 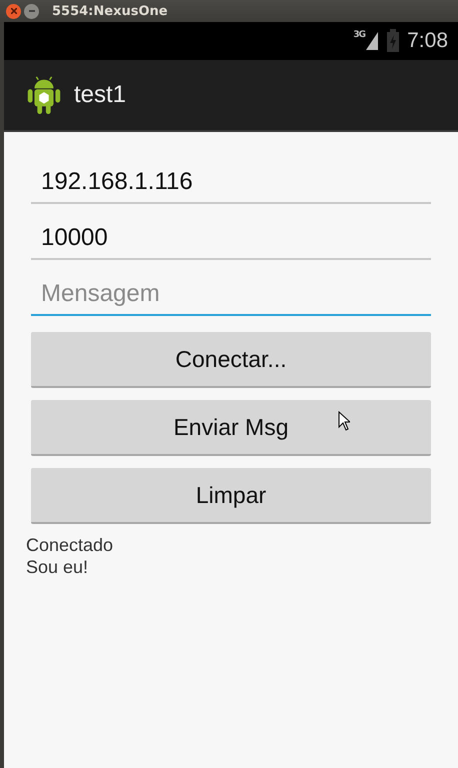 I want to click on signal-icon, so click(x=372, y=41).